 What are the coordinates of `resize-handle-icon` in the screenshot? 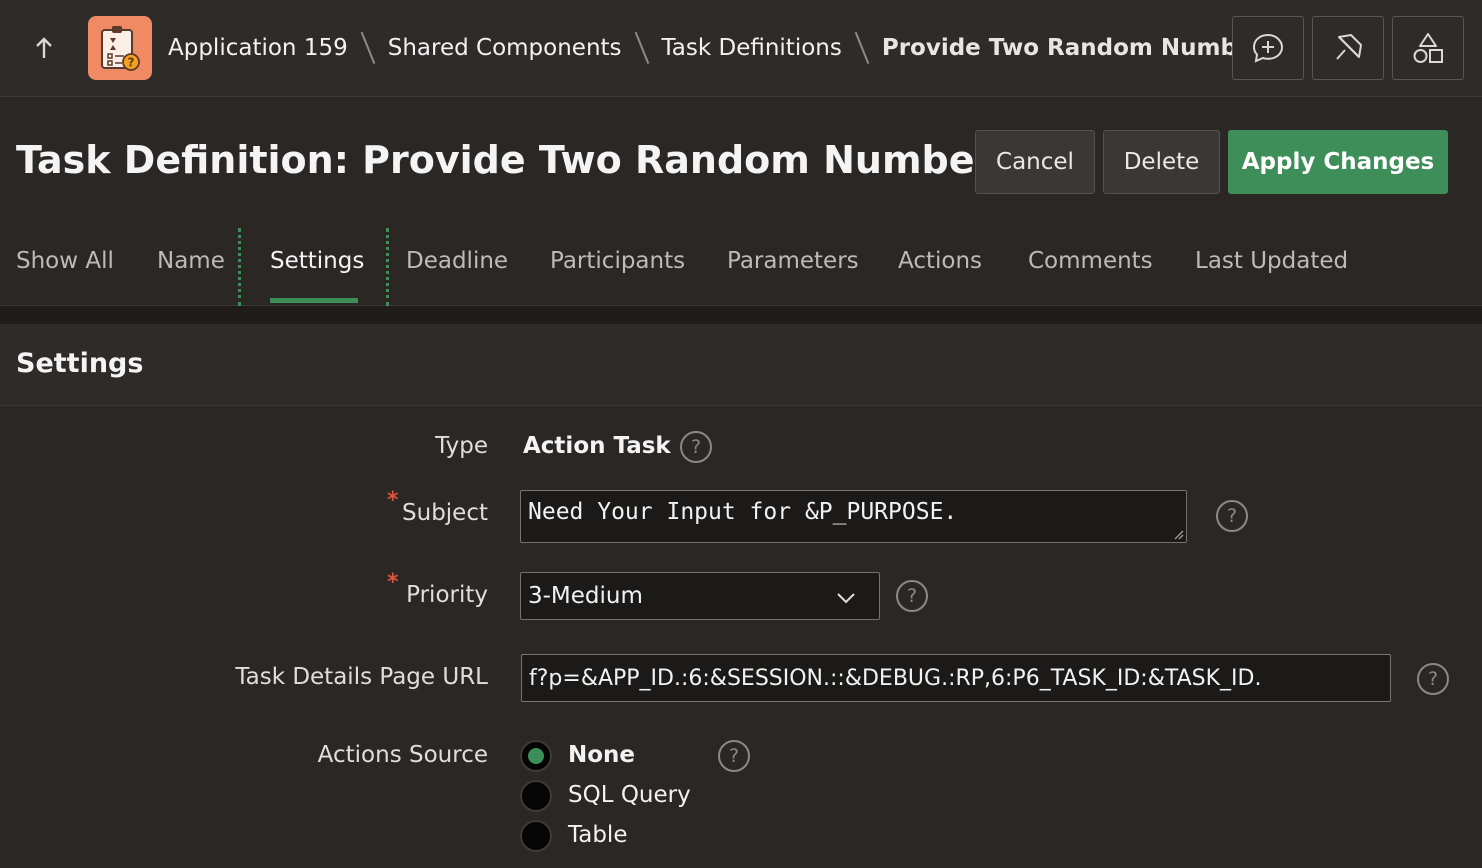 It's located at (1178, 534).